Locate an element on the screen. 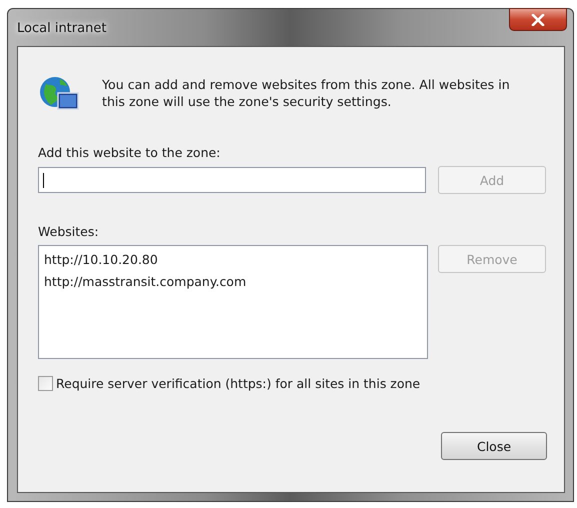 This screenshot has height=508, width=577. description-text: You can add and remove websites from this zone. All websites in this zone will use the zone's security settings. is located at coordinates (306, 93).